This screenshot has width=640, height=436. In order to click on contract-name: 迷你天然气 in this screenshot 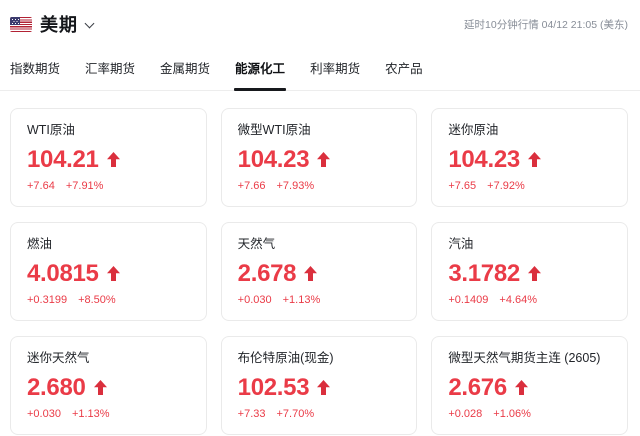, I will do `click(58, 358)`.